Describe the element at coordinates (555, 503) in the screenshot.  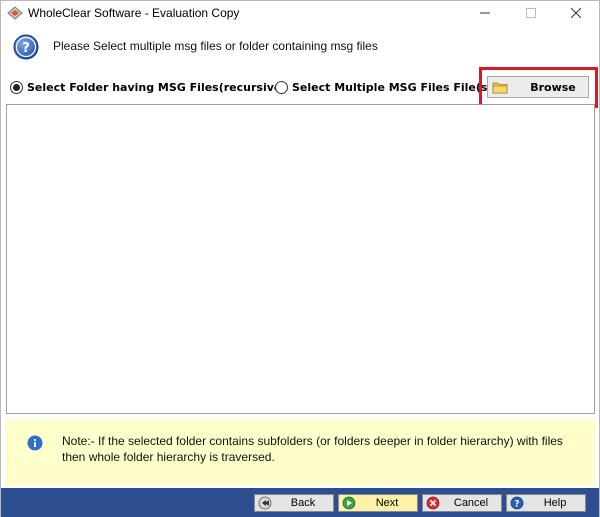
I see `help-label: Help` at that location.